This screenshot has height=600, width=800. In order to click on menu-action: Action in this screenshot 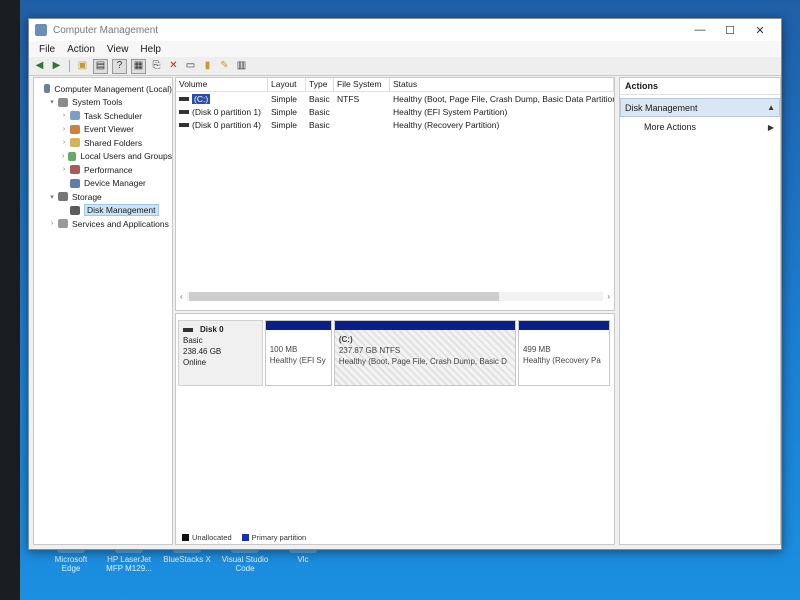, I will do `click(81, 49)`.